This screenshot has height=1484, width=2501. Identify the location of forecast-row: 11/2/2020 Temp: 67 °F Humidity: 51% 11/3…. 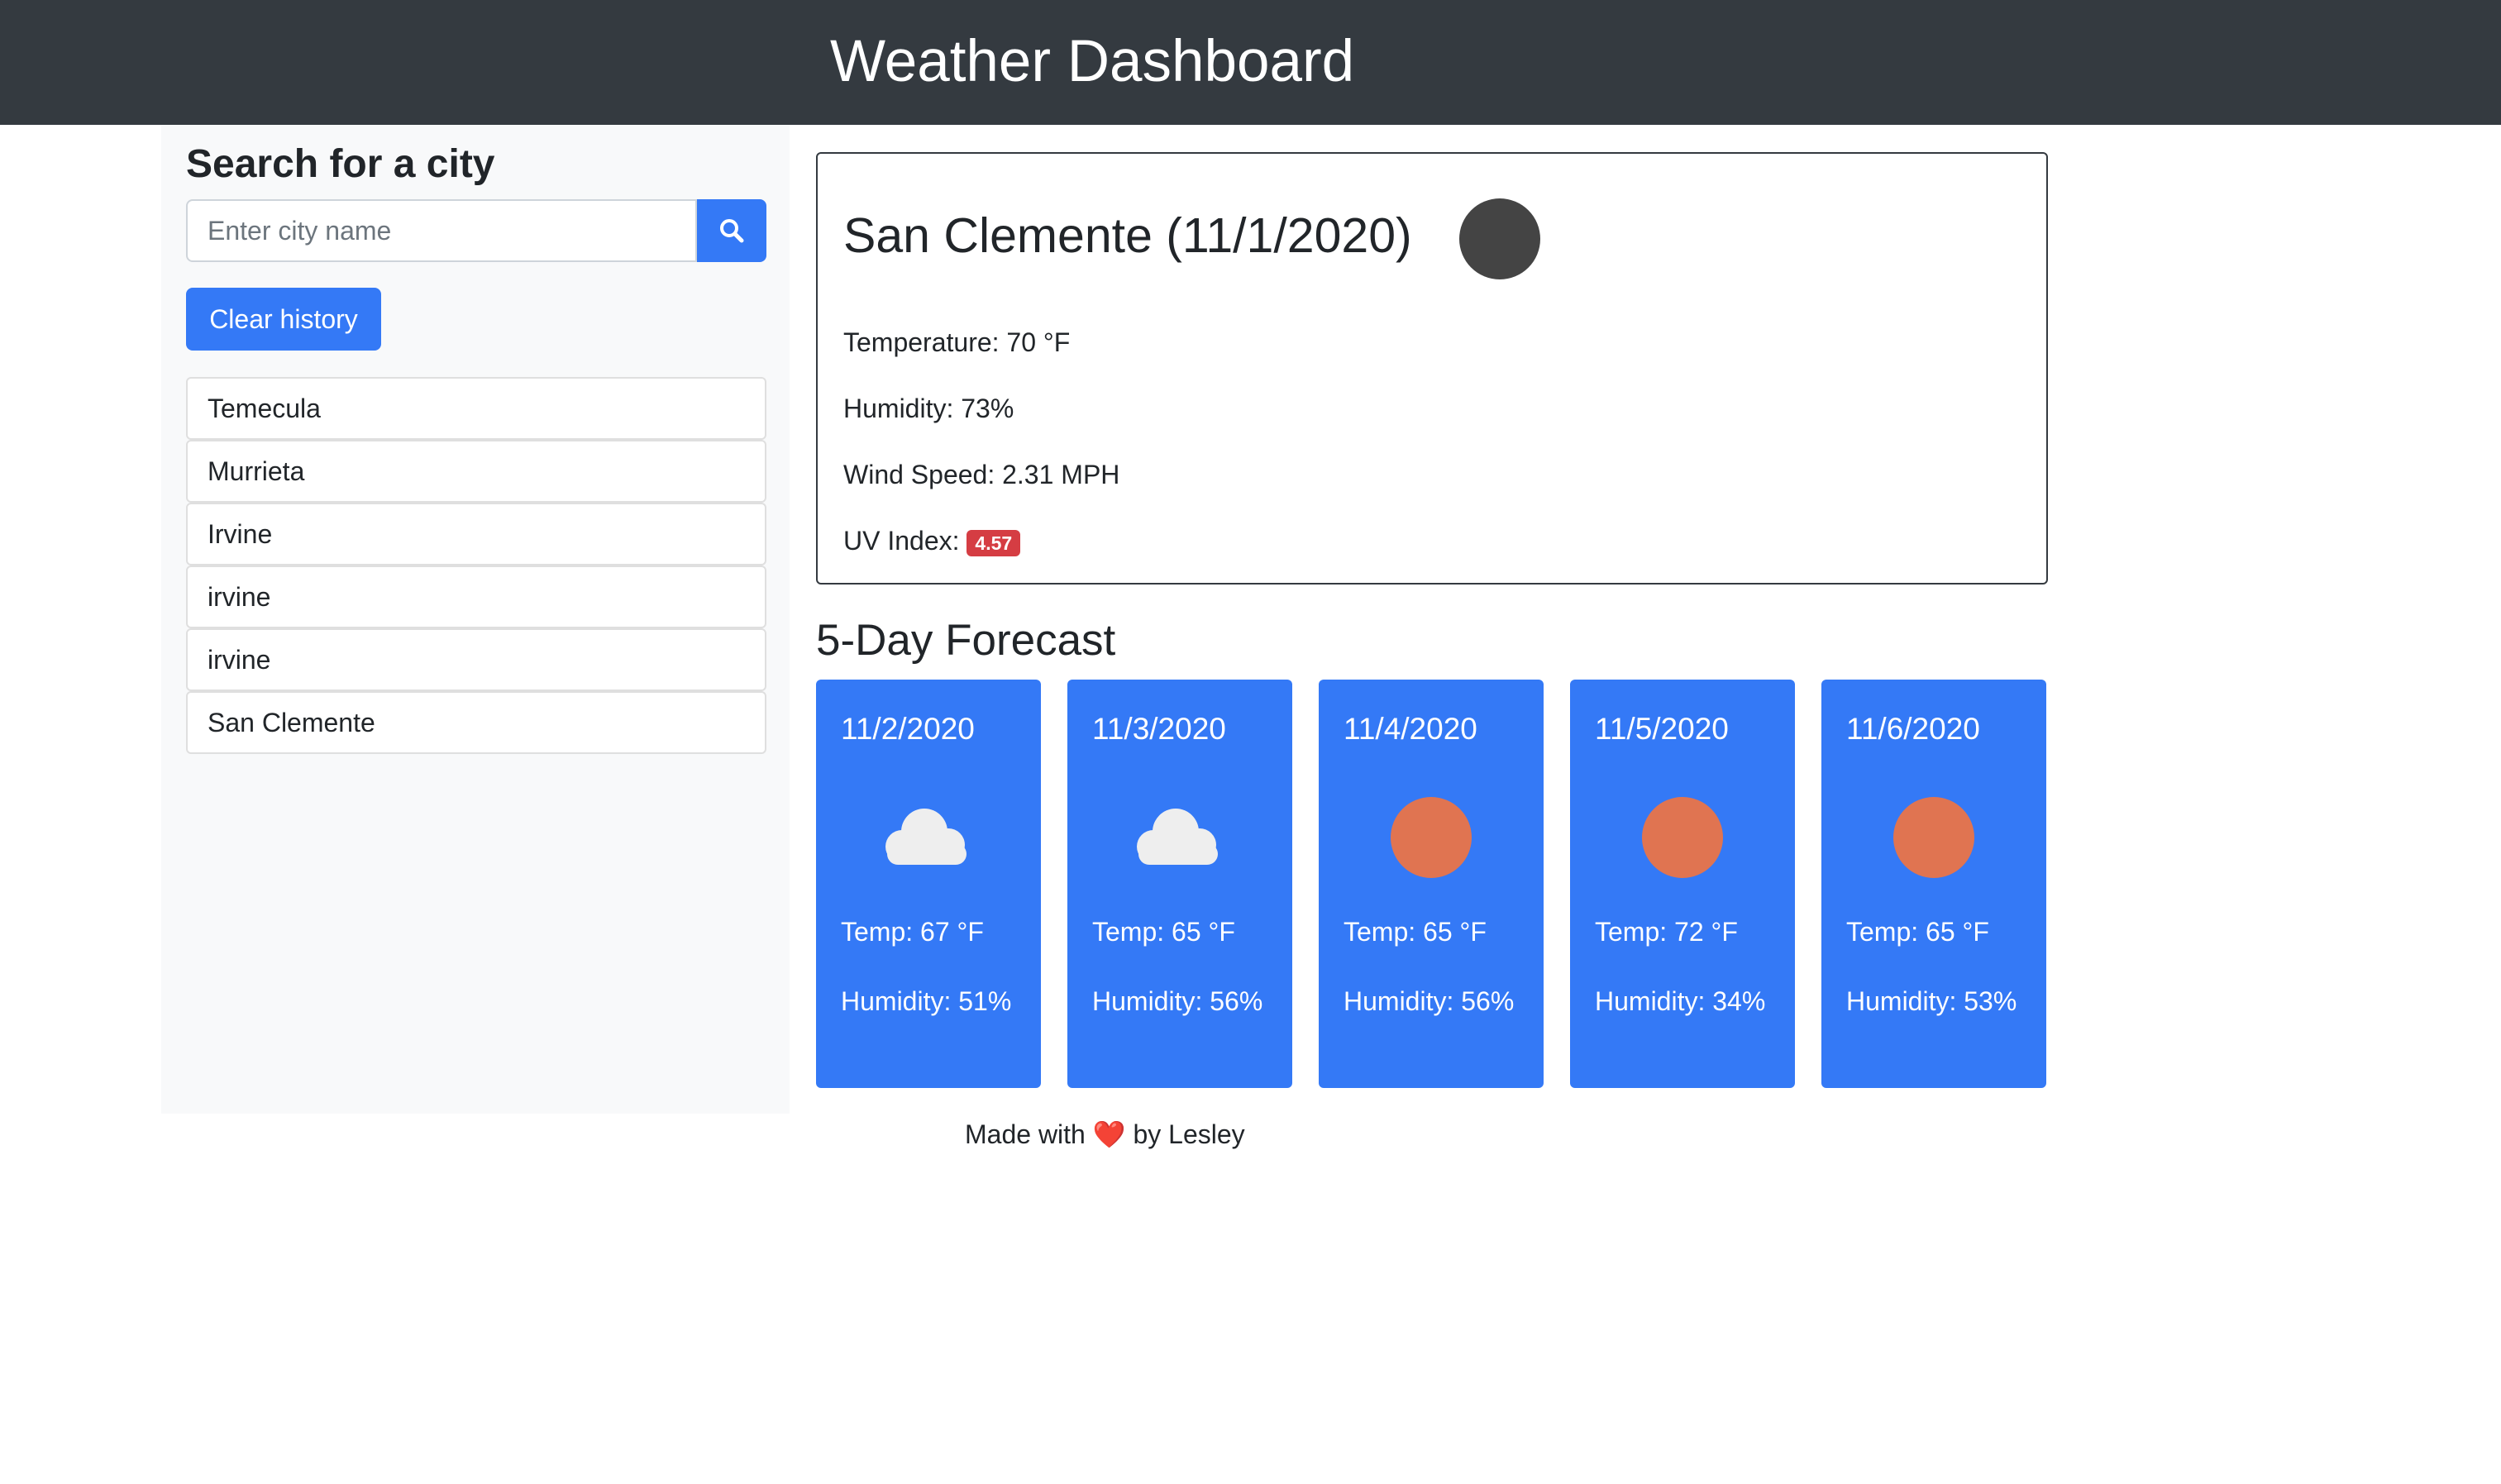
(1432, 884).